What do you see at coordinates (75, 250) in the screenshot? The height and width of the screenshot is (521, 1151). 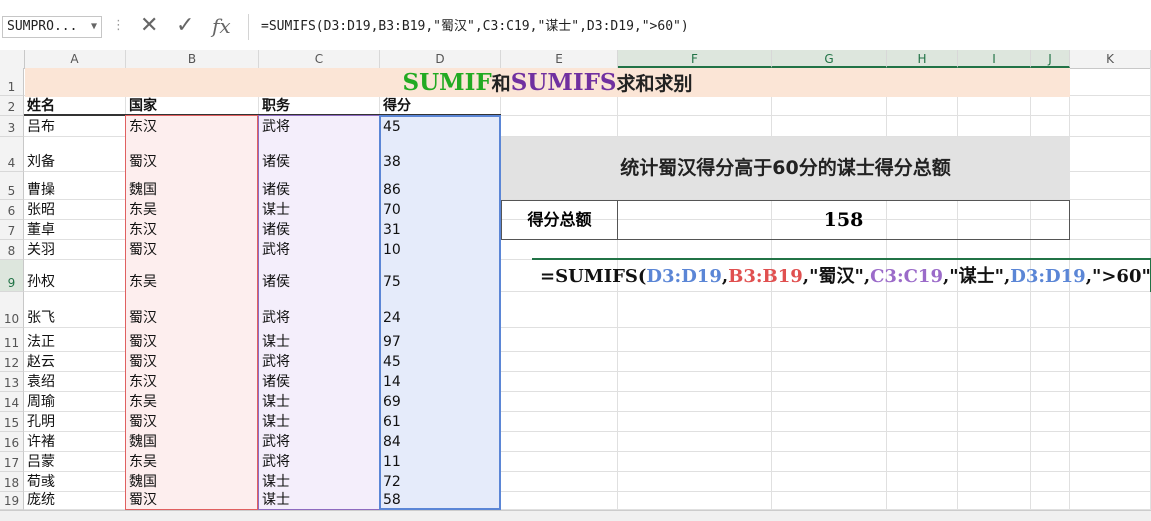 I see `table-cell: 关羽` at bounding box center [75, 250].